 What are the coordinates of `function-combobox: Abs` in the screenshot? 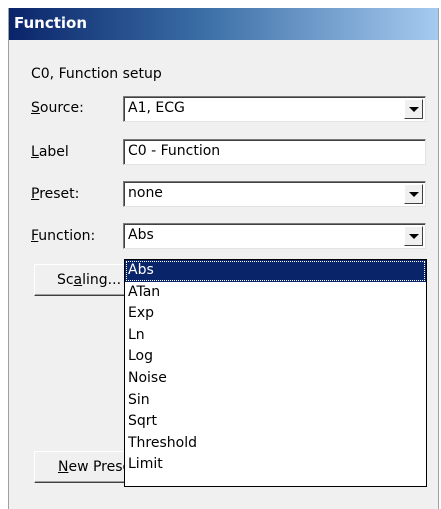 It's located at (274, 236).